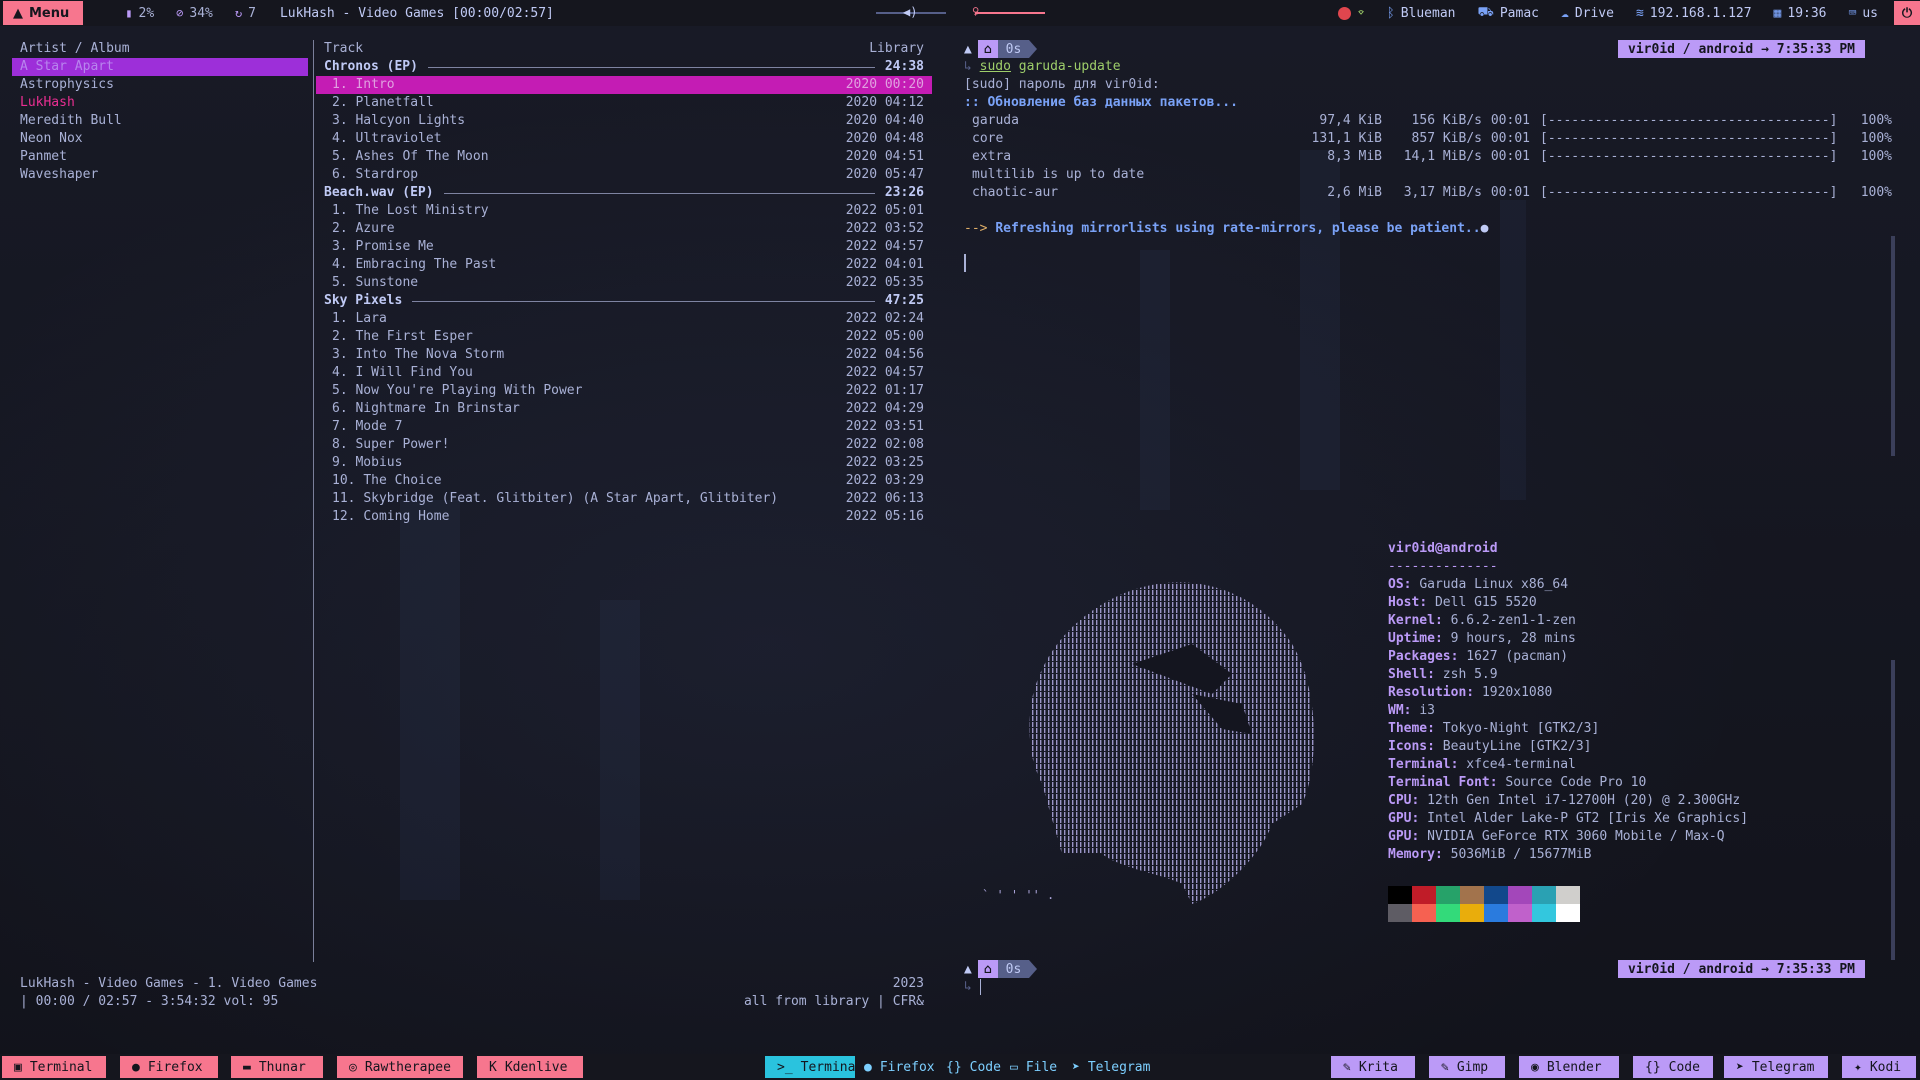  I want to click on album-row: Sky Pixels 47:25, so click(624, 301).